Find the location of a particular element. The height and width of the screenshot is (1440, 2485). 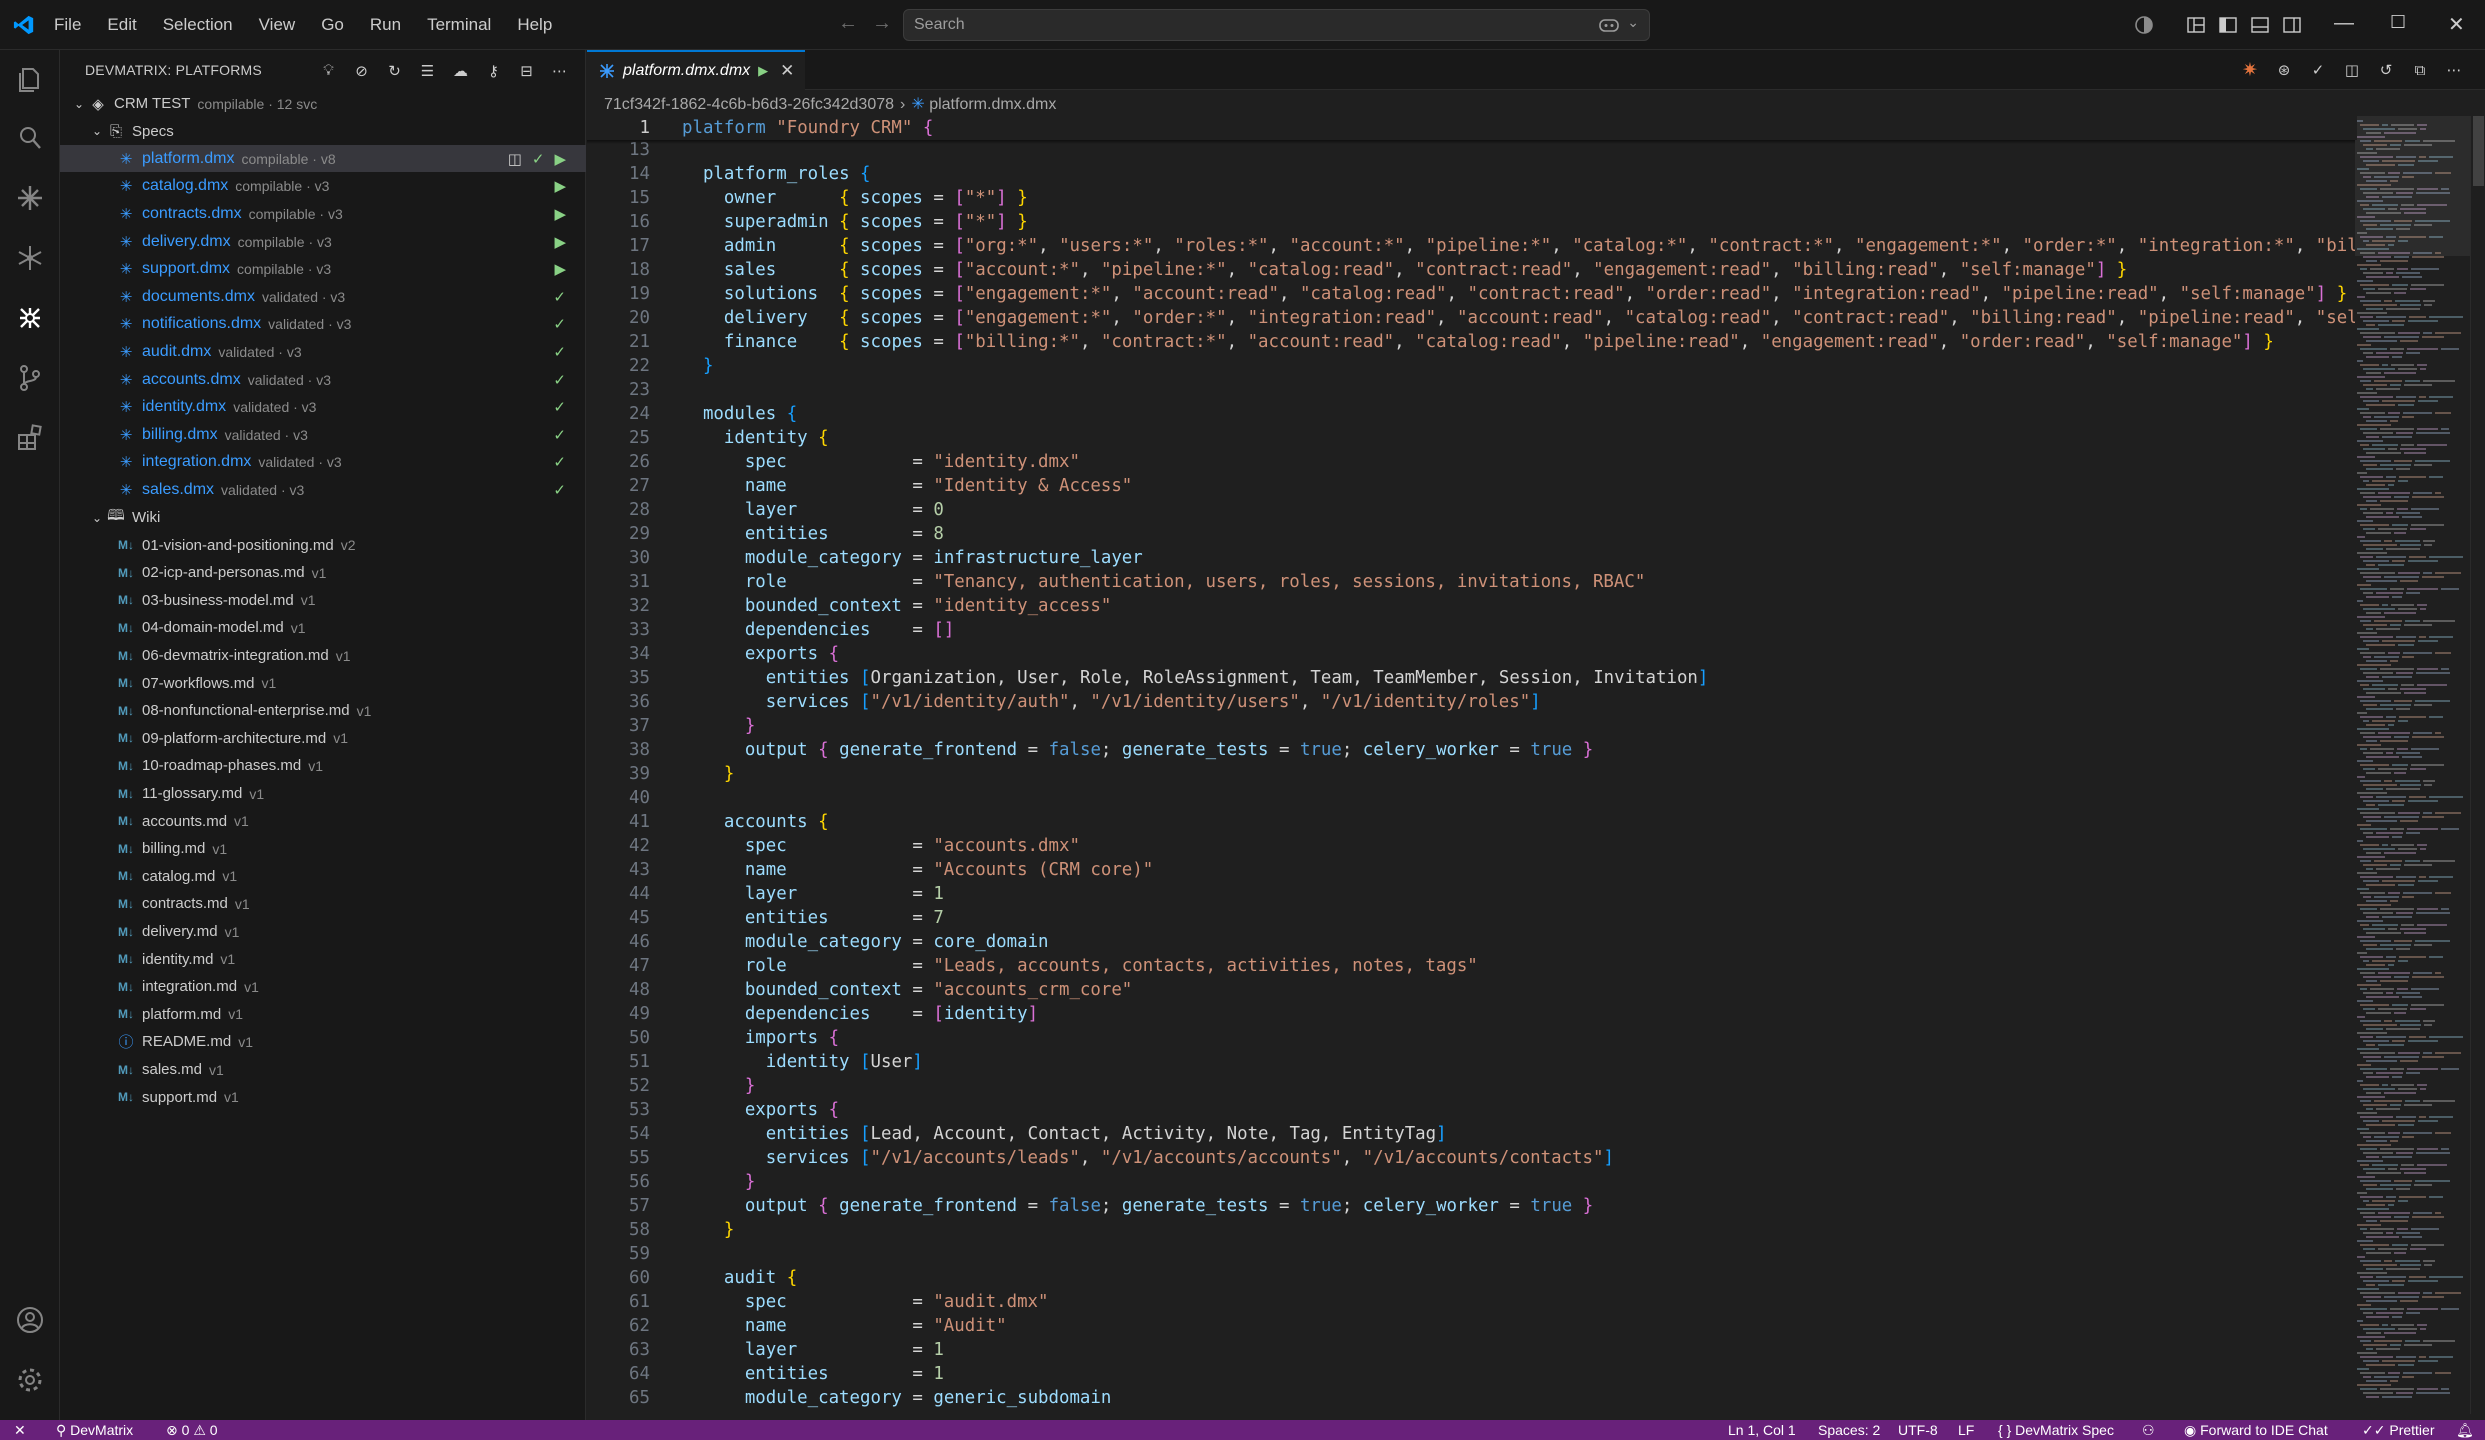

code-line: 65 module_category = generic_subdomain is located at coordinates (1472, 1398).